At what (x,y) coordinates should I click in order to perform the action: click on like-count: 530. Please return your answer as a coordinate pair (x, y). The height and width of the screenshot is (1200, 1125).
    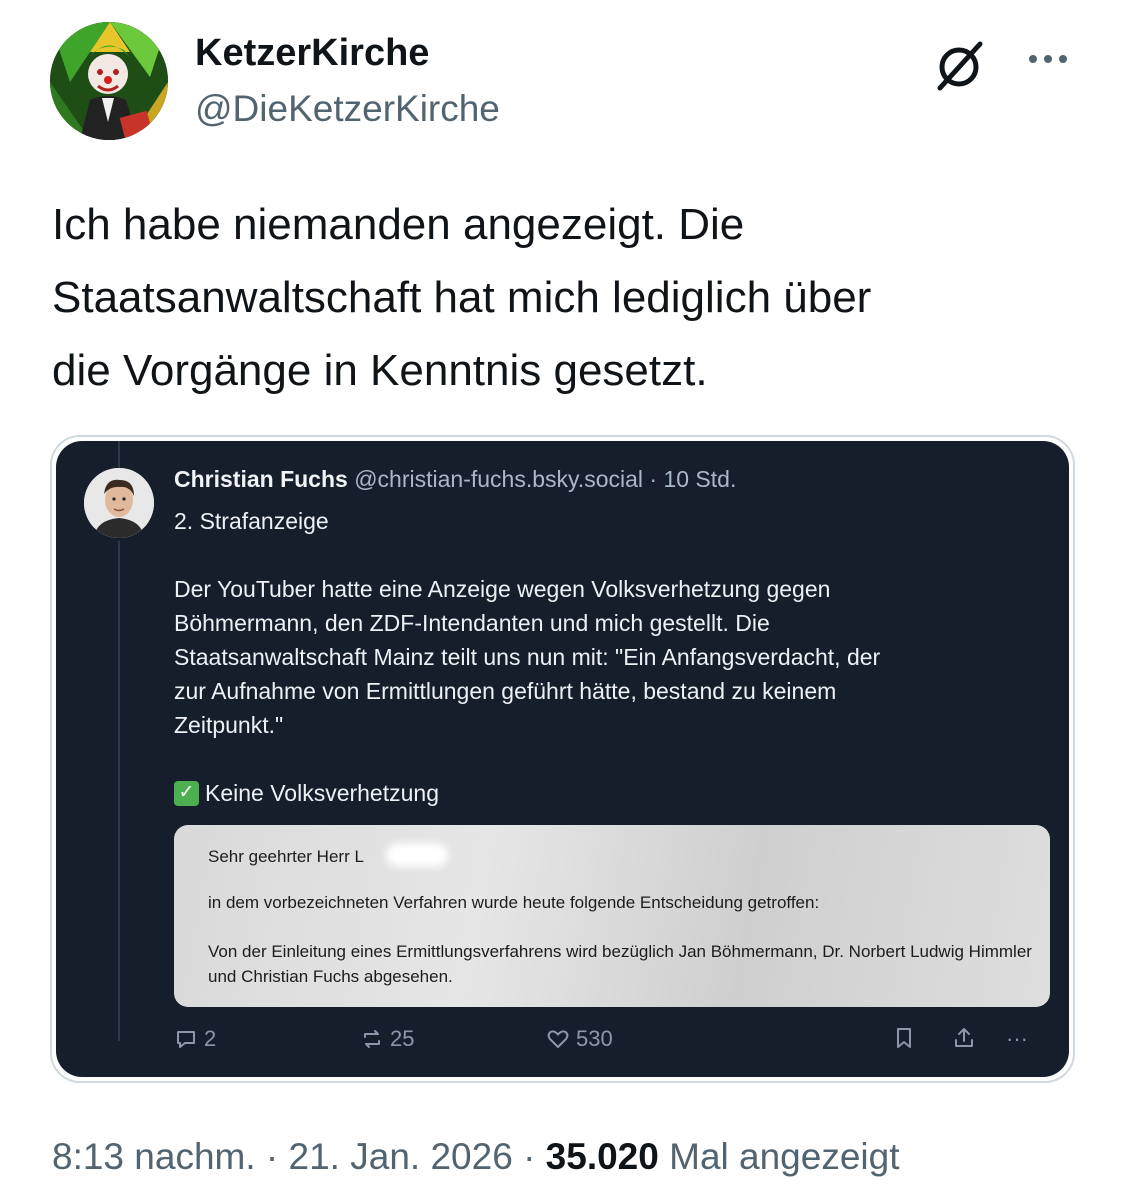
    Looking at the image, I should click on (594, 1038).